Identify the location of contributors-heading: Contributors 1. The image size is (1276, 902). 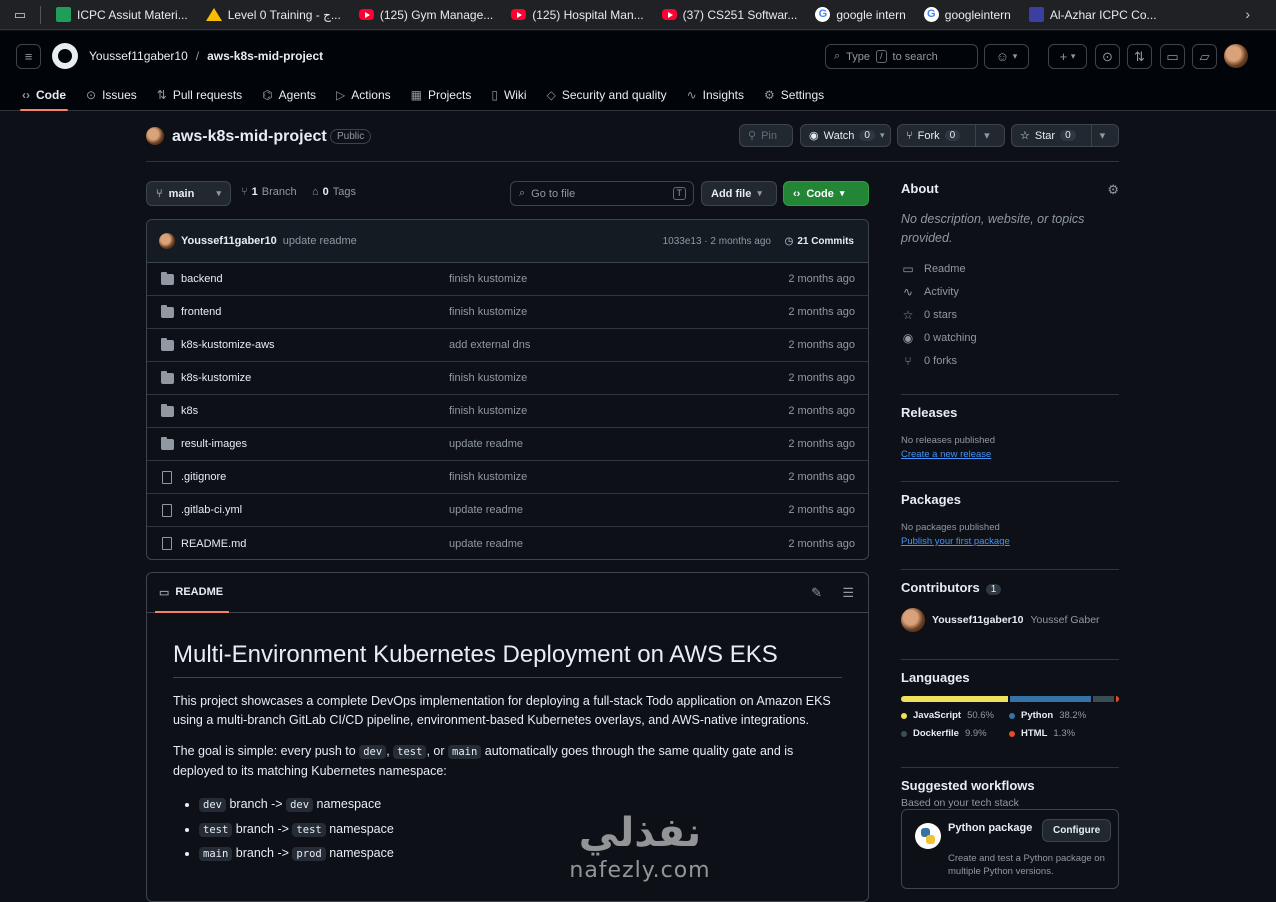
(1010, 587).